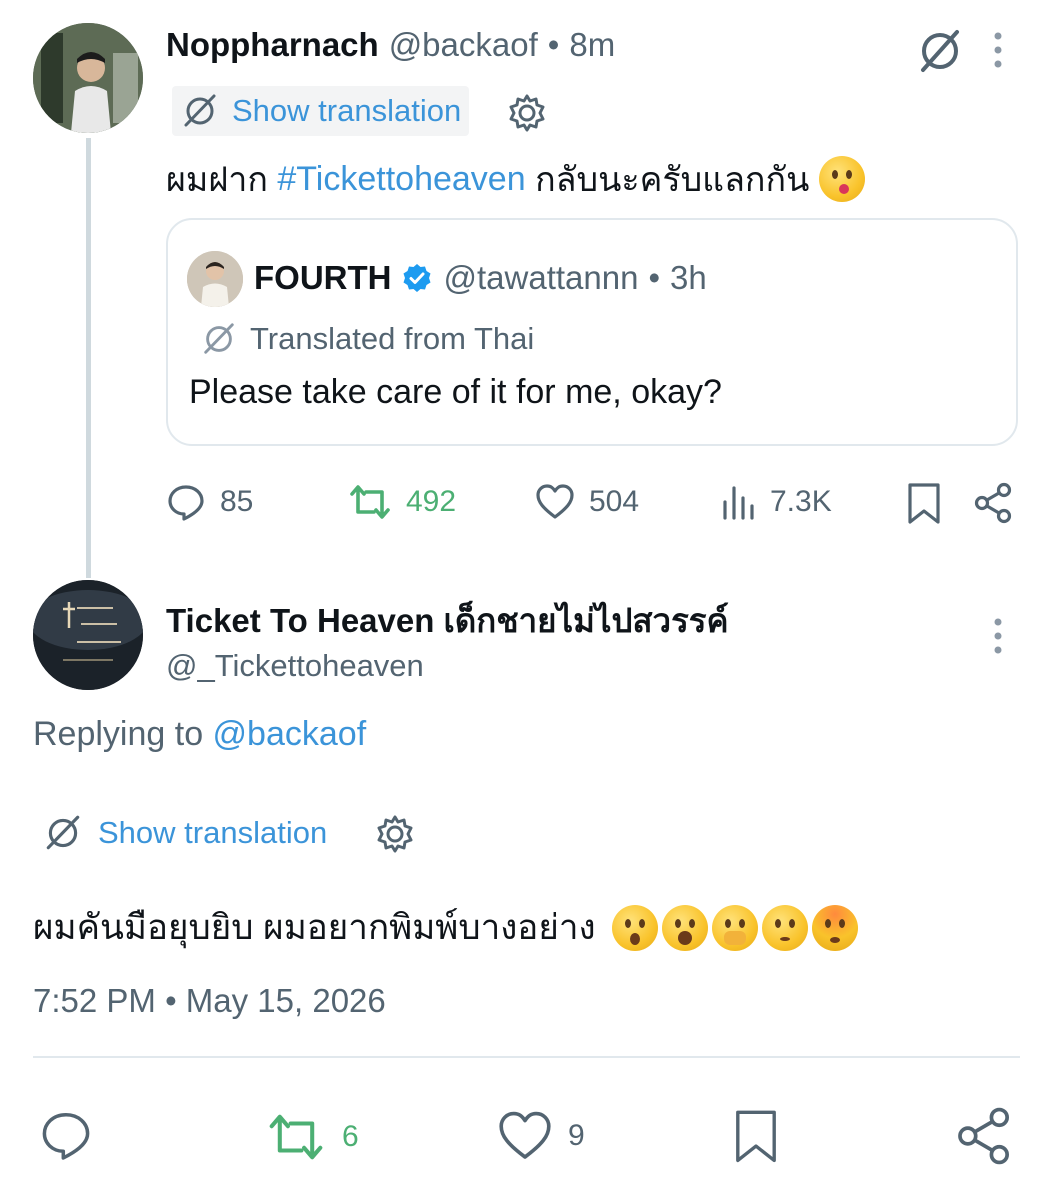 The width and height of the screenshot is (1053, 1200). I want to click on repost-count: 492, so click(431, 501).